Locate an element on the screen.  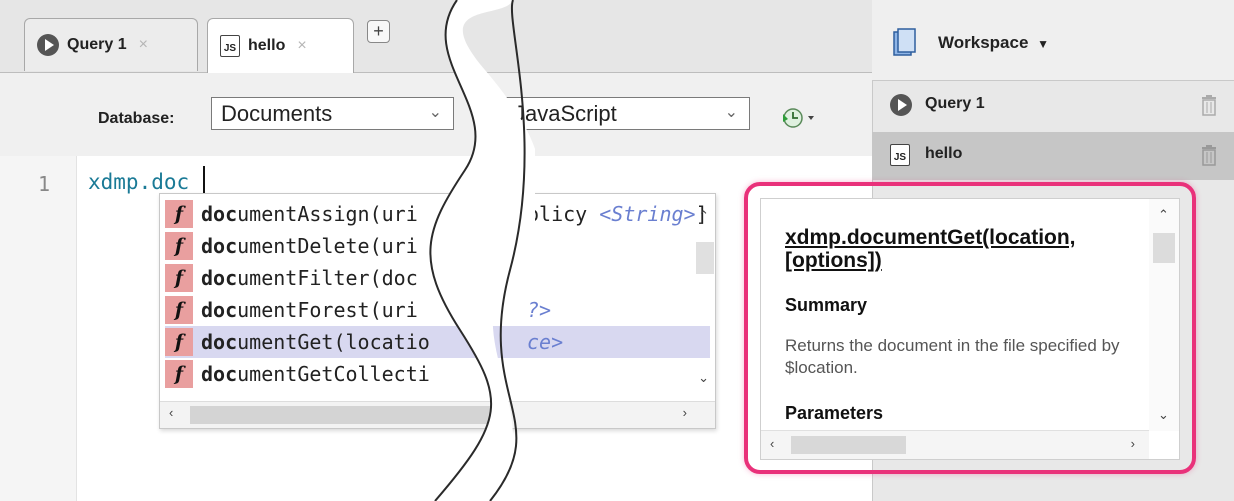
database-select-value: Documents is located at coordinates (277, 113).